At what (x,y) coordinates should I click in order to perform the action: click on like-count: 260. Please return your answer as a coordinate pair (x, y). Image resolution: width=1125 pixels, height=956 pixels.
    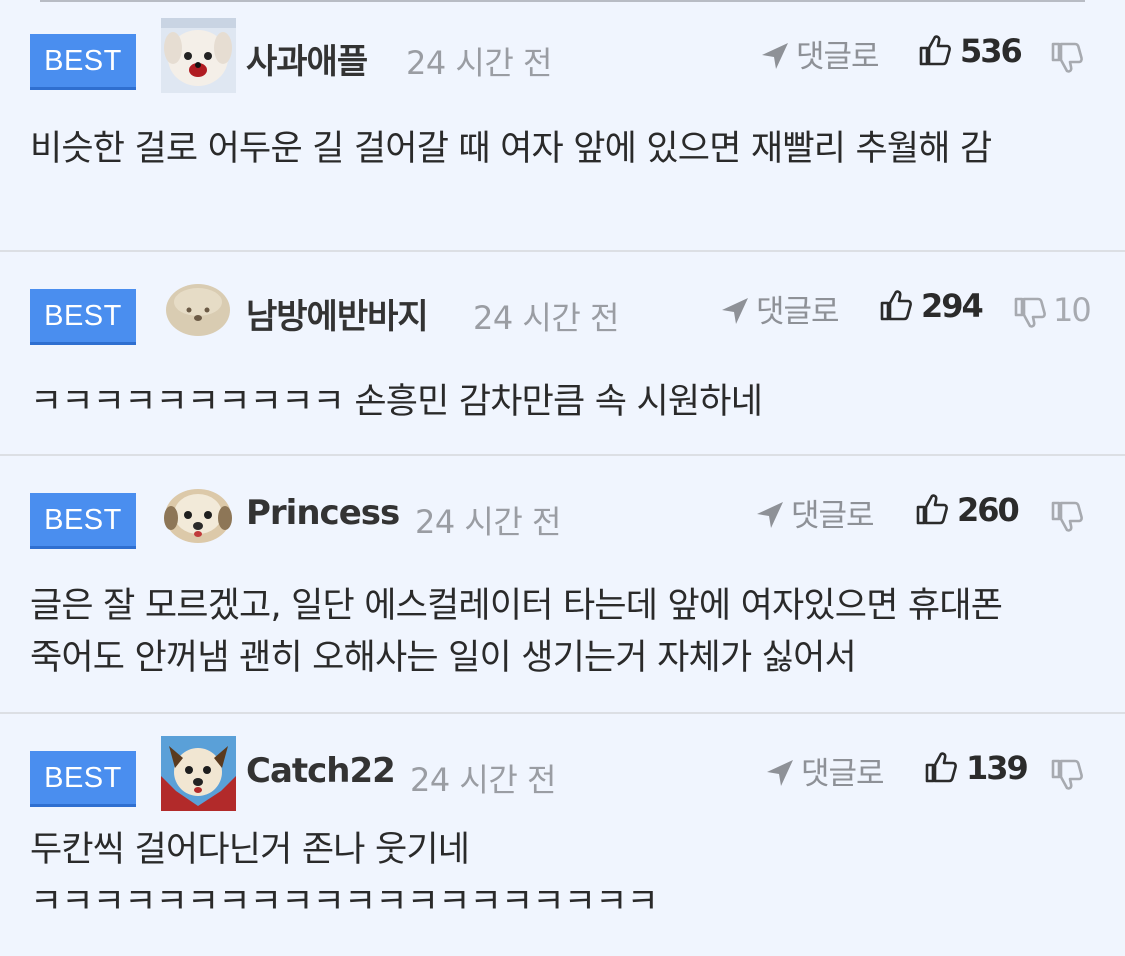
    Looking at the image, I should click on (988, 510).